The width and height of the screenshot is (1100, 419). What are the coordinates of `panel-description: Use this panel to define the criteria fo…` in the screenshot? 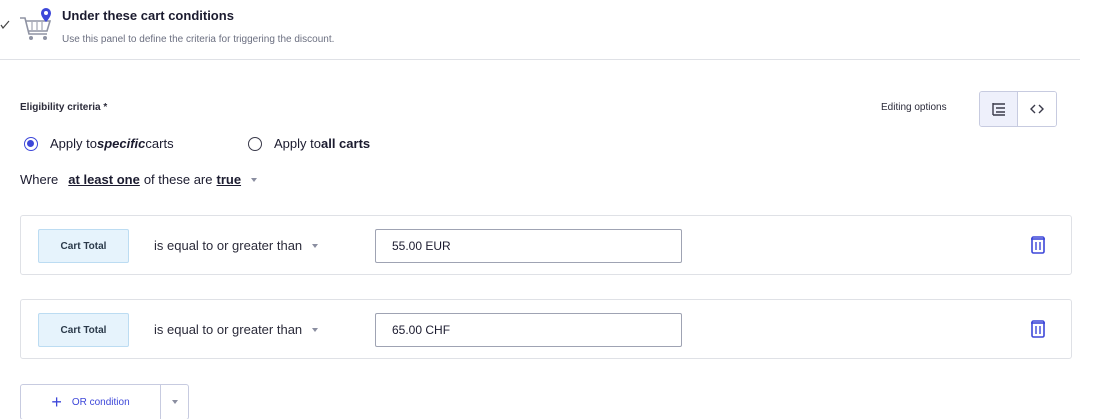 It's located at (198, 39).